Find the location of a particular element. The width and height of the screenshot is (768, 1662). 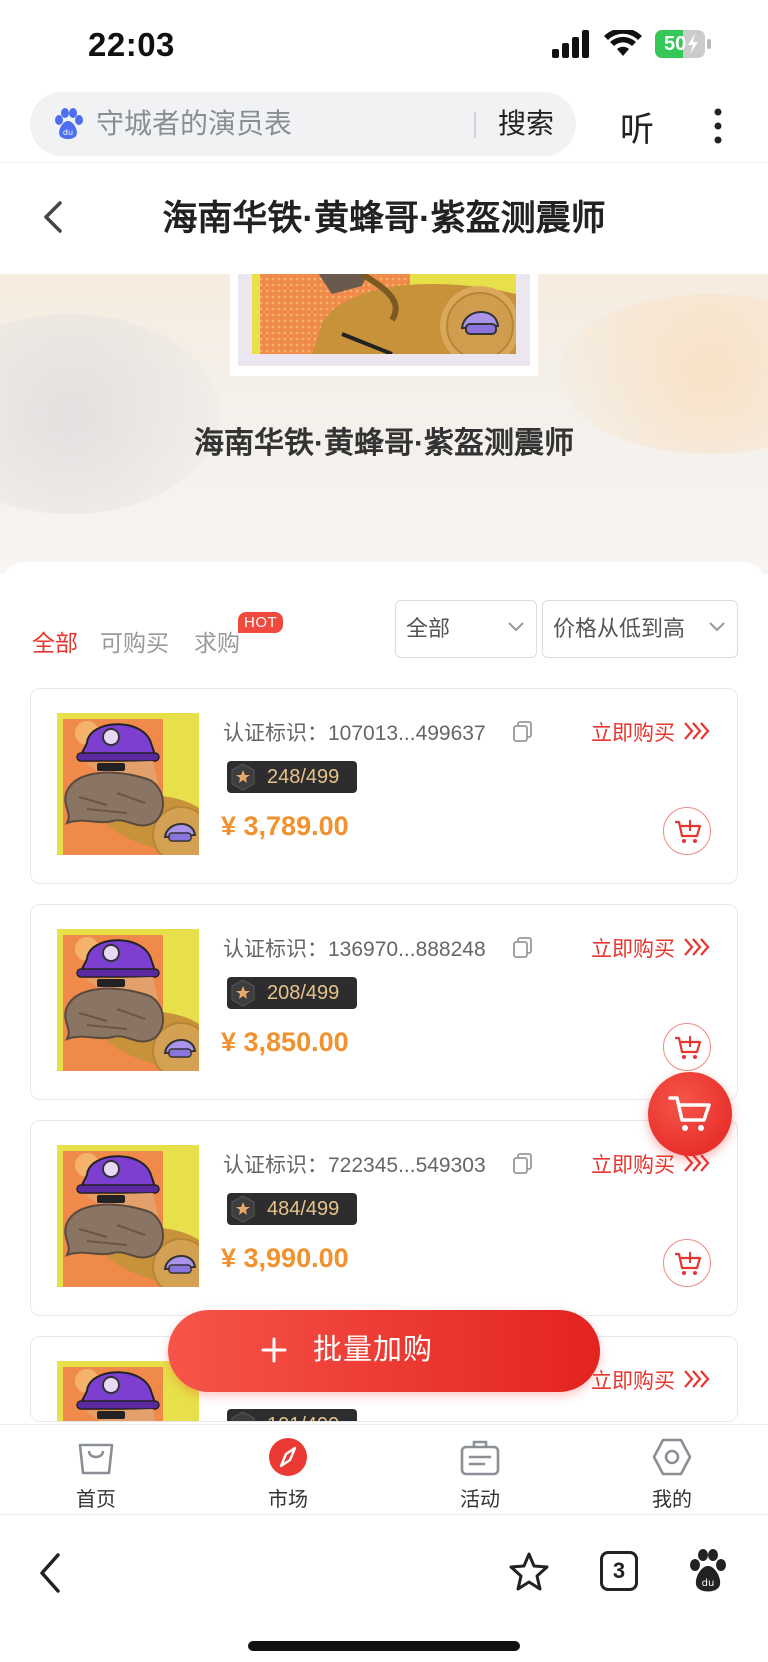

item-price: ¥ 3,990.00 is located at coordinates (285, 1258).